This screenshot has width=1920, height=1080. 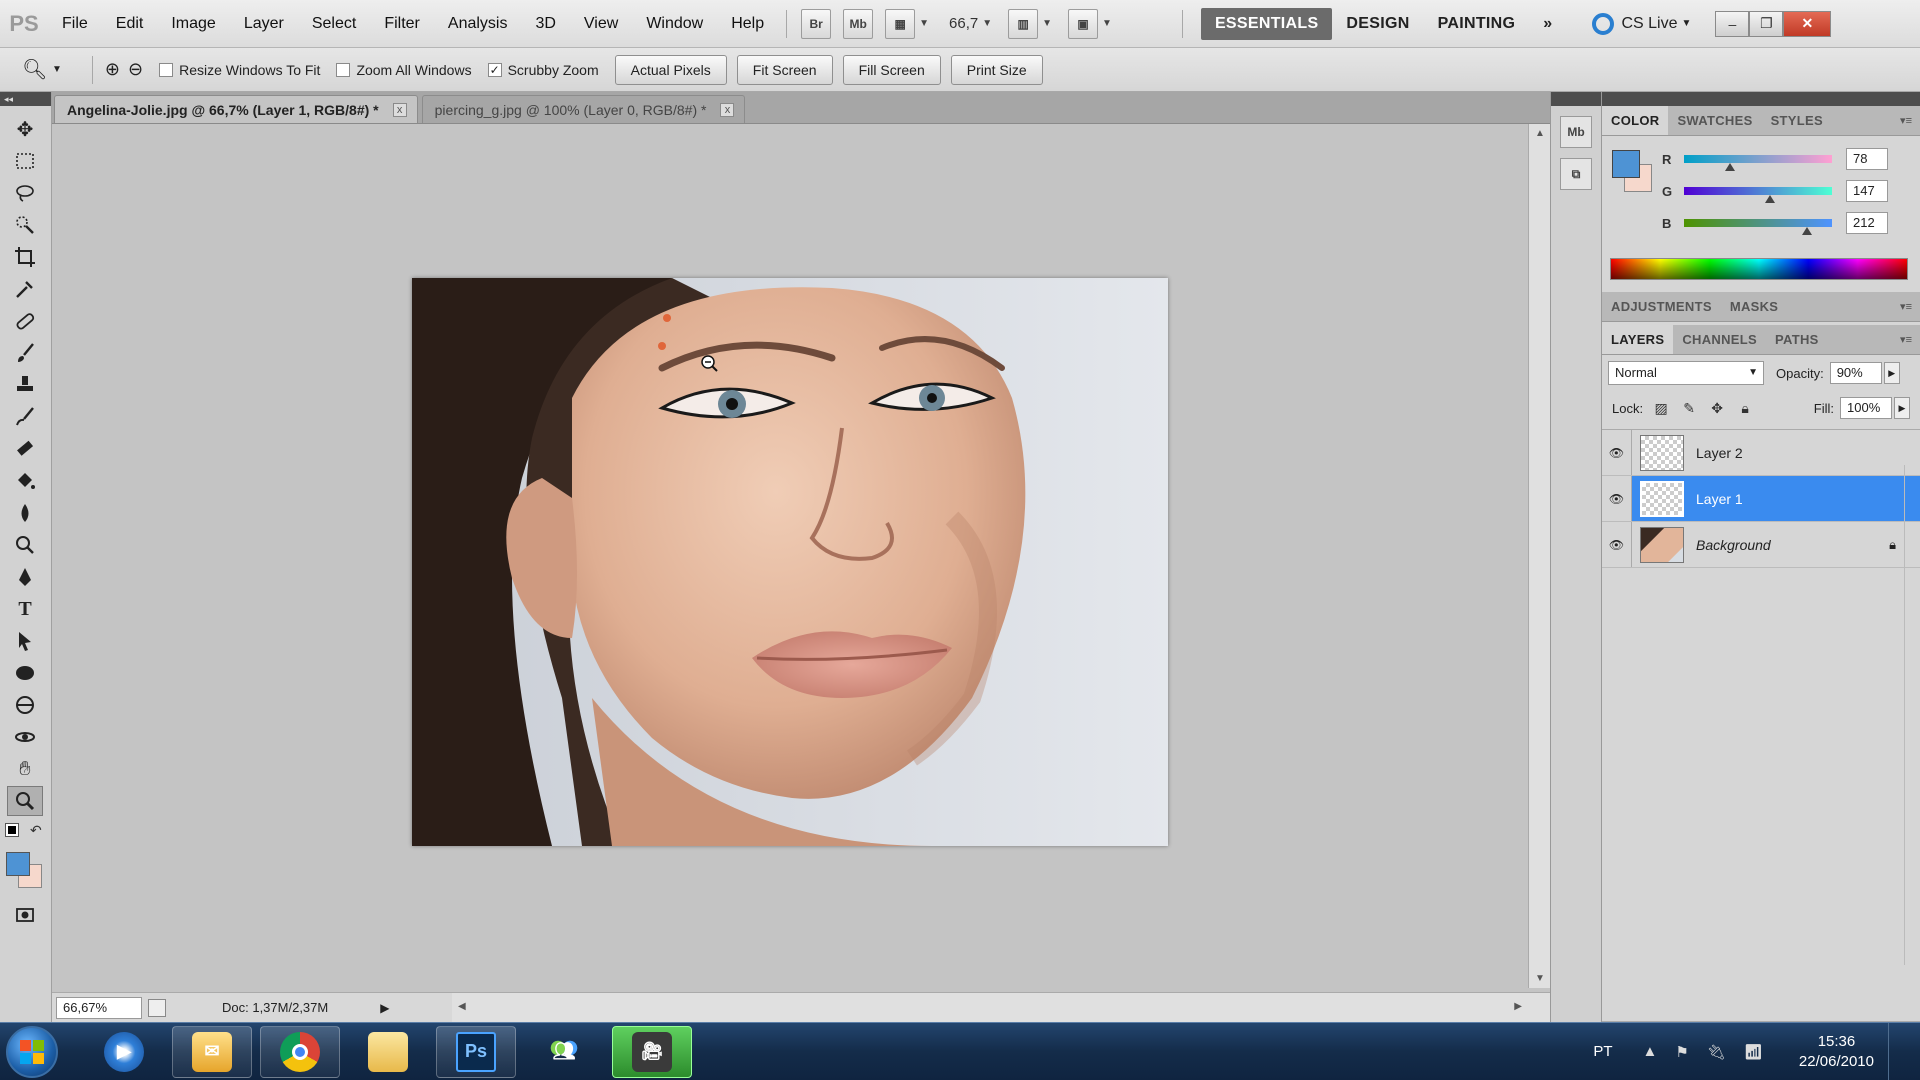 I want to click on restore-button: ❐, so click(x=1766, y=23).